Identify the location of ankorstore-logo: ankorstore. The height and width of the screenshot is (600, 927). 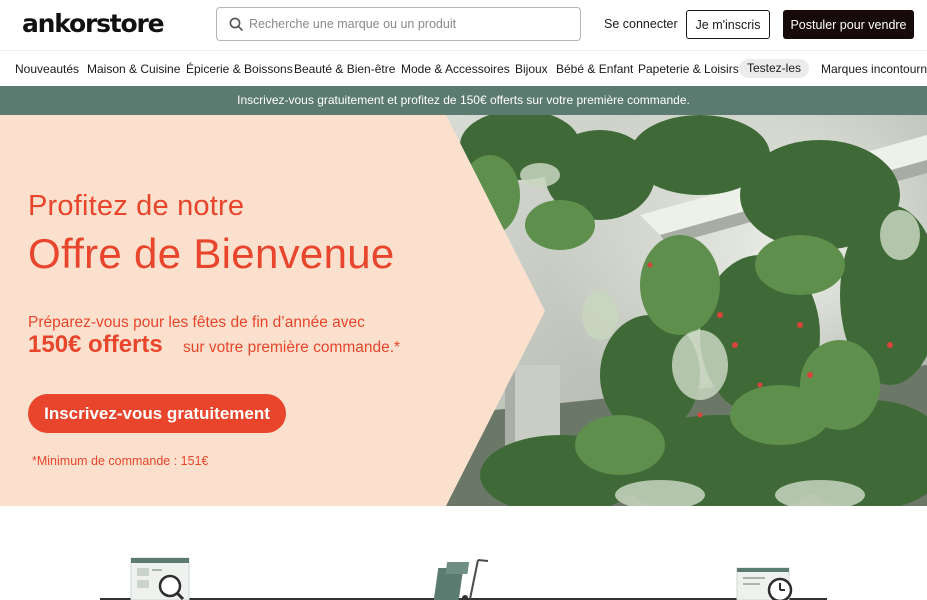
(93, 23).